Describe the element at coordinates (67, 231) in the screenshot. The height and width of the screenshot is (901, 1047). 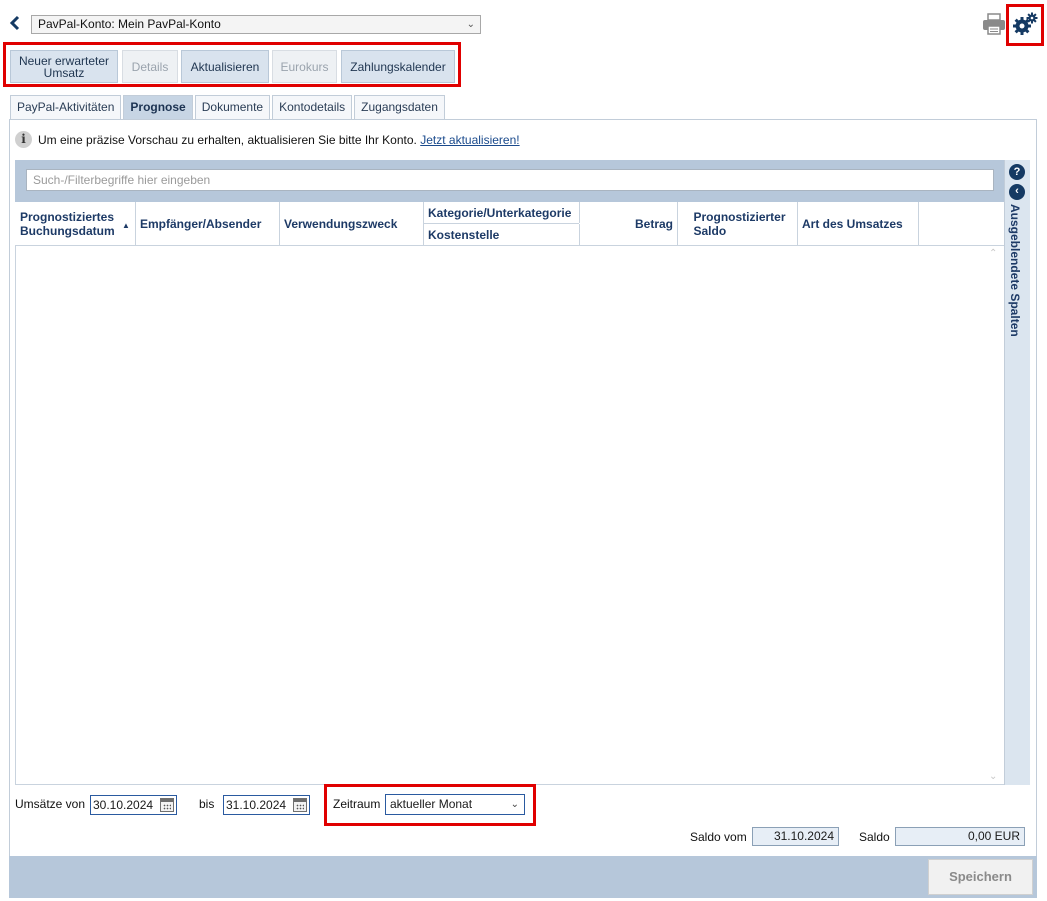
I see `column-header-forecast-date-line2: Buchungsdatum` at that location.